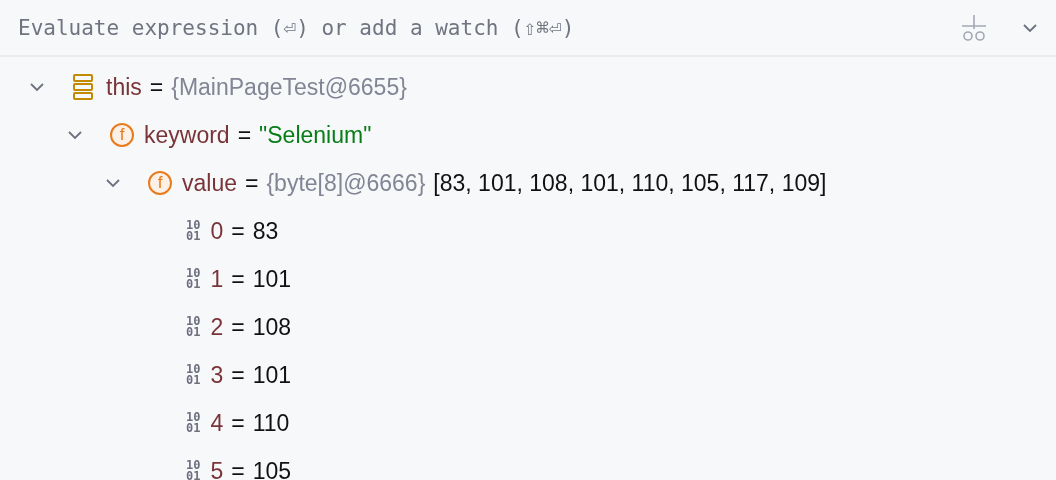 This screenshot has height=480, width=1056. Describe the element at coordinates (272, 468) in the screenshot. I see `variable-value: 105` at that location.